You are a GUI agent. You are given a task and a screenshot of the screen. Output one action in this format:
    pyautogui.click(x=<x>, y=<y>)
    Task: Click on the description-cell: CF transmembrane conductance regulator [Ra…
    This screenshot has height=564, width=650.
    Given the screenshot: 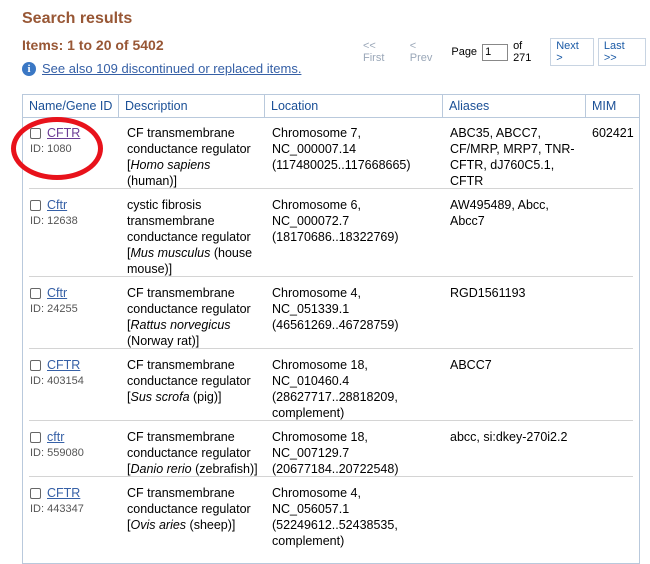 What is the action you would take?
    pyautogui.click(x=189, y=317)
    